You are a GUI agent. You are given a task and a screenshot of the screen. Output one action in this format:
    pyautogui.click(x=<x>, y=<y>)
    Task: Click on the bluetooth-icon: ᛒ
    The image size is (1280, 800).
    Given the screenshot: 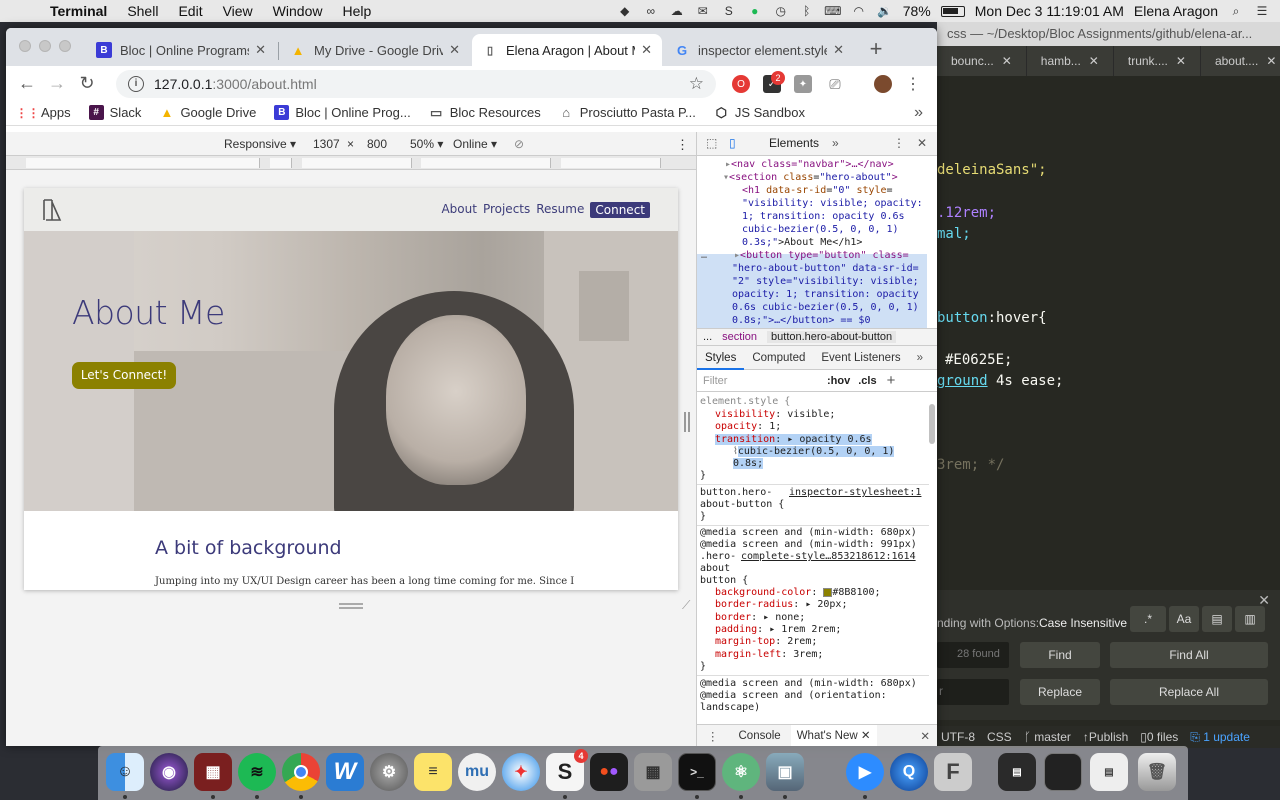 What is the action you would take?
    pyautogui.click(x=807, y=11)
    